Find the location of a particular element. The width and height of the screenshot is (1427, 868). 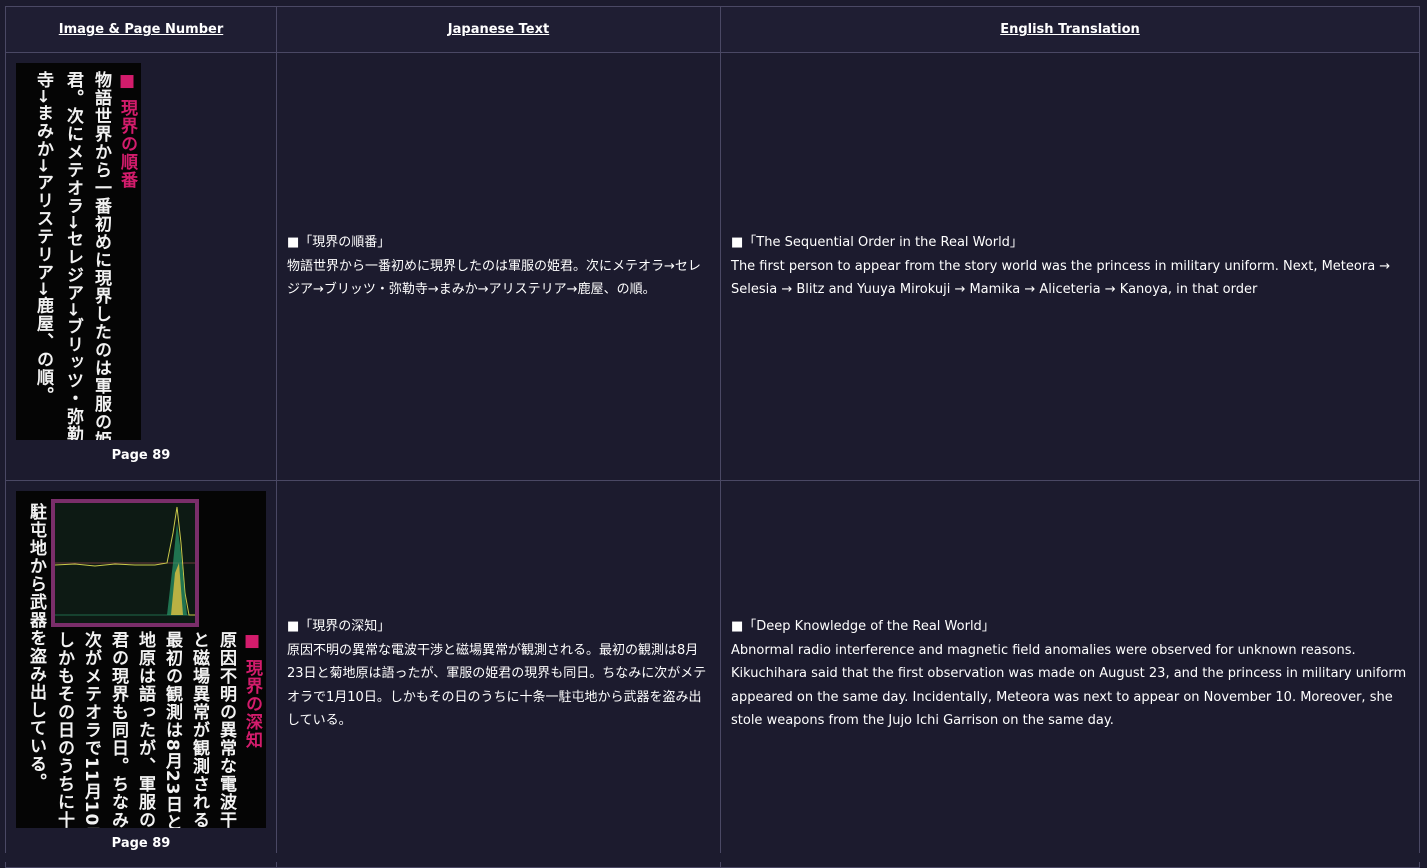

scan-column: 最初の観測は8月23日と菊 is located at coordinates (172, 729).